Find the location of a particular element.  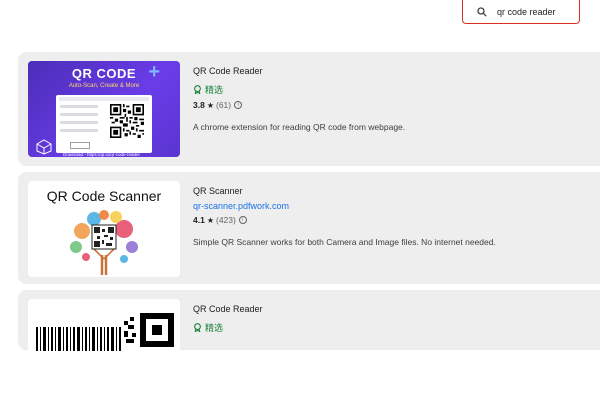

extension-preview-panel is located at coordinates (104, 124).